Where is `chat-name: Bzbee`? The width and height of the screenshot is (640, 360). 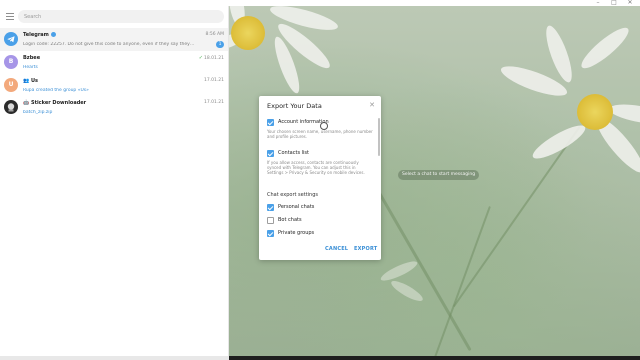 chat-name: Bzbee is located at coordinates (32, 58).